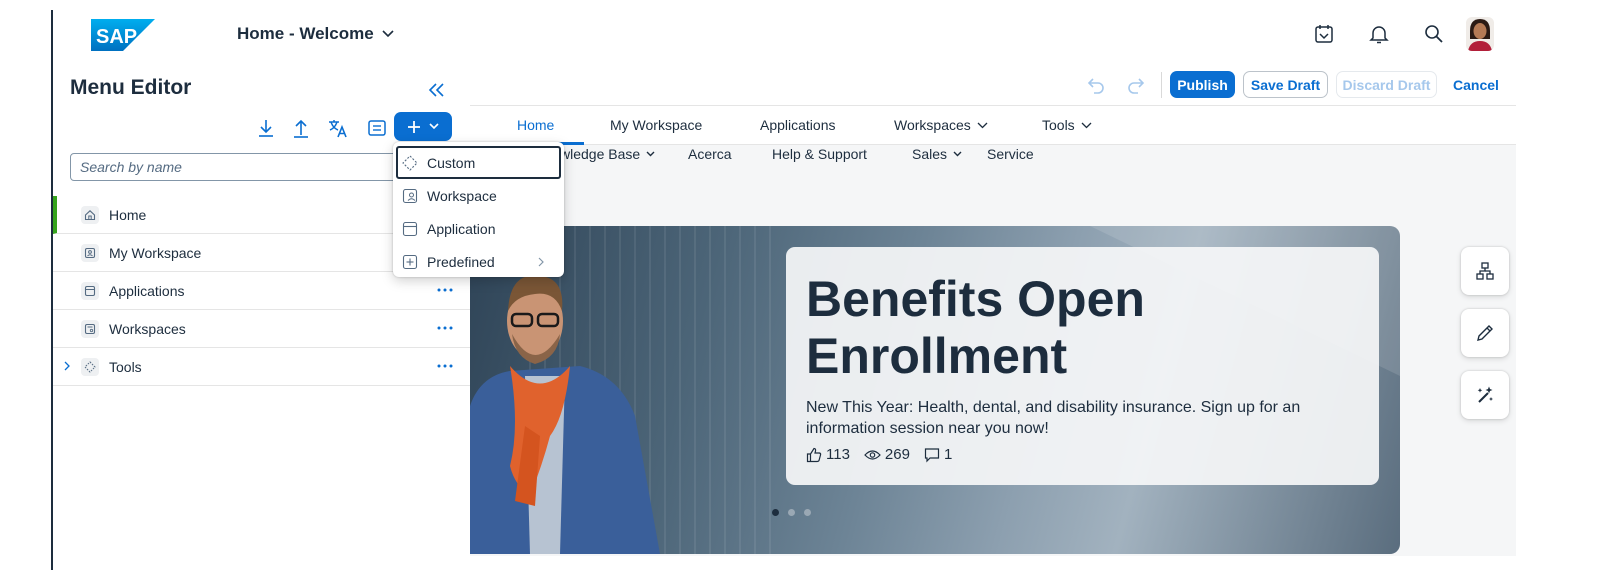 Image resolution: width=1600 pixels, height=579 pixels. What do you see at coordinates (932, 454) in the screenshot?
I see `comment-icon` at bounding box center [932, 454].